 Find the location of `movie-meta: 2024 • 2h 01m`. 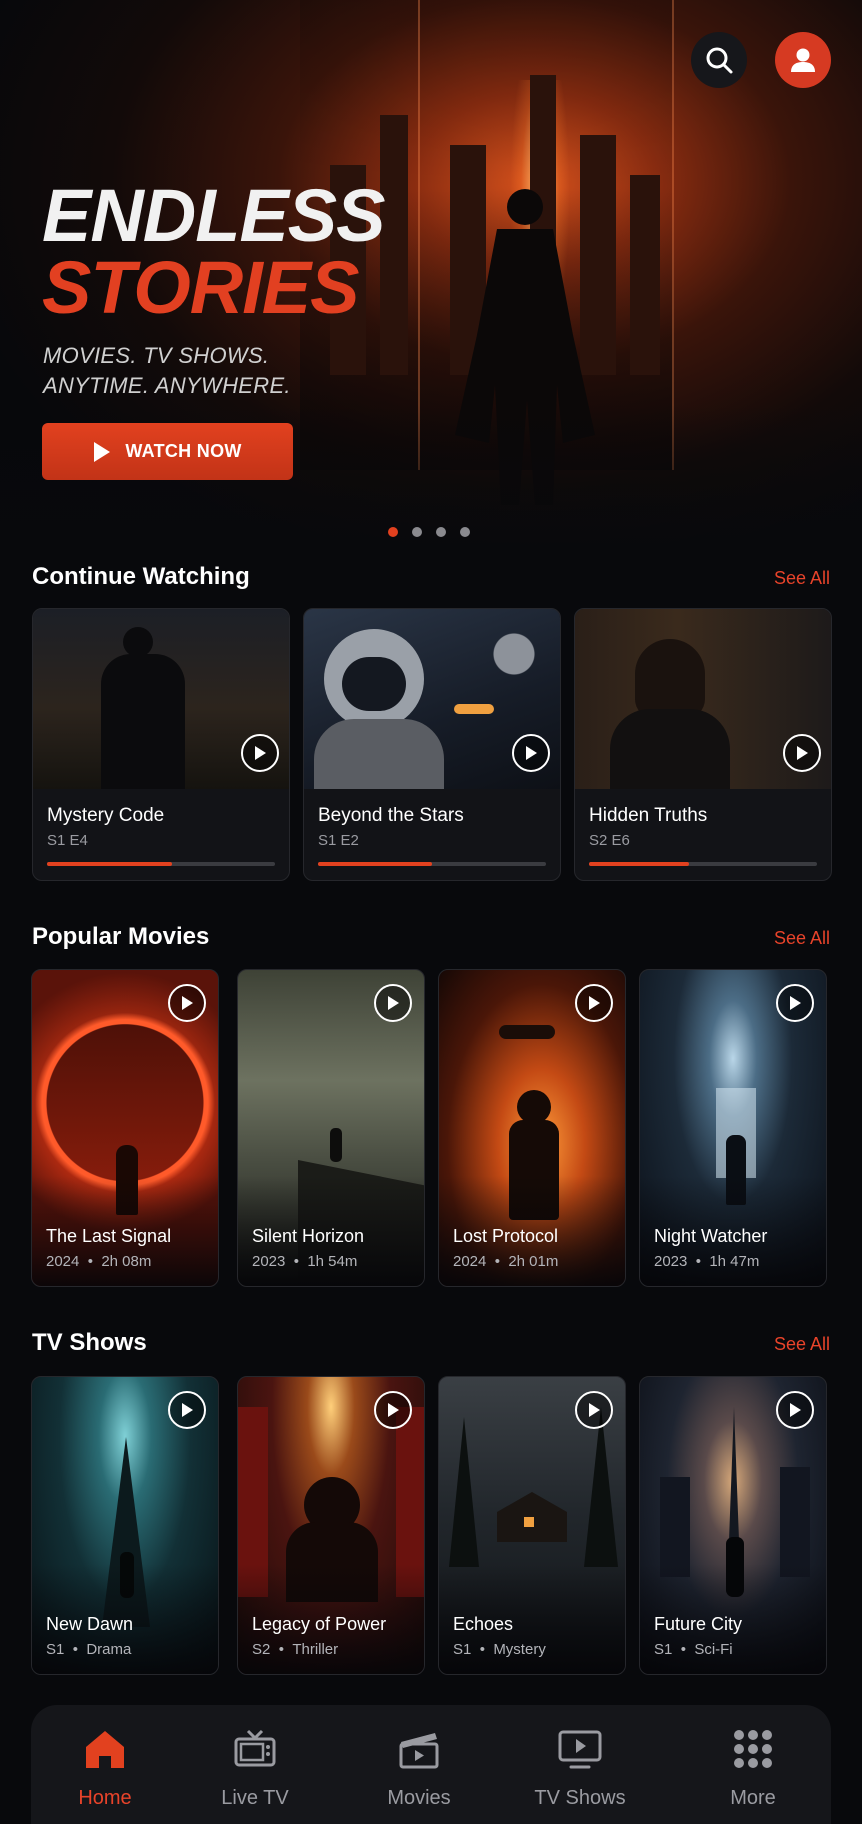

movie-meta: 2024 • 2h 01m is located at coordinates (505, 1261).